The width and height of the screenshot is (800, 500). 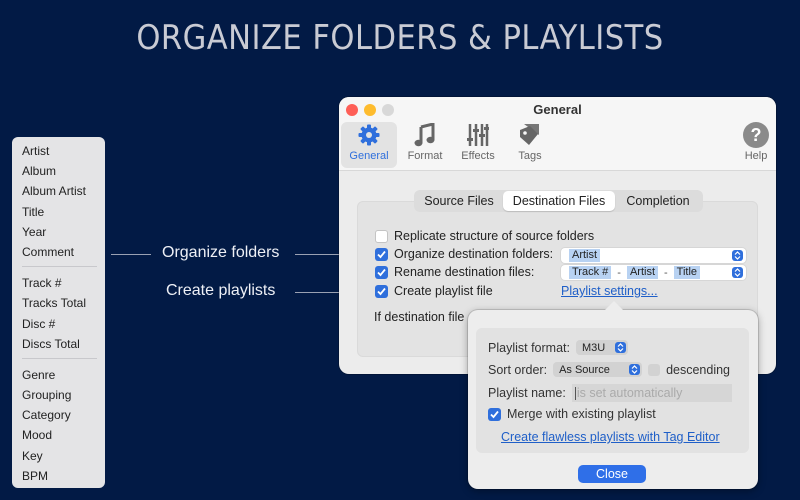 What do you see at coordinates (63, 214) in the screenshot?
I see `tag-item: Title` at bounding box center [63, 214].